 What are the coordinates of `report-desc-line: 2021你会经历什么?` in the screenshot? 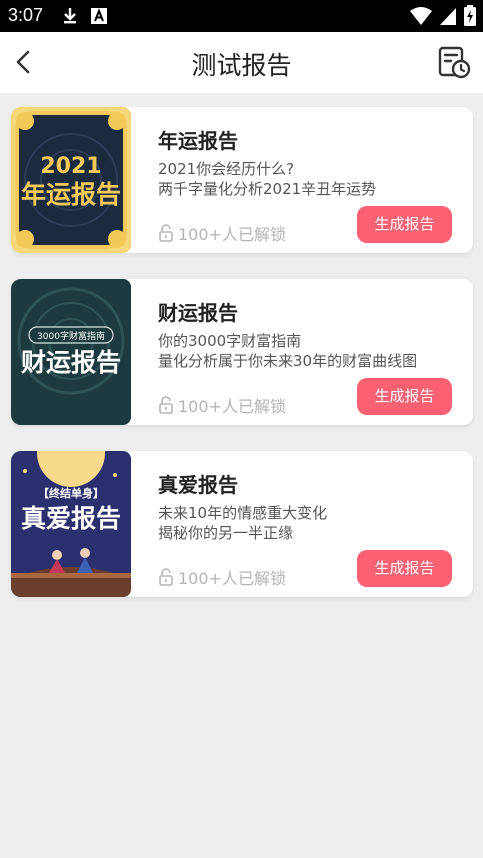 It's located at (226, 169).